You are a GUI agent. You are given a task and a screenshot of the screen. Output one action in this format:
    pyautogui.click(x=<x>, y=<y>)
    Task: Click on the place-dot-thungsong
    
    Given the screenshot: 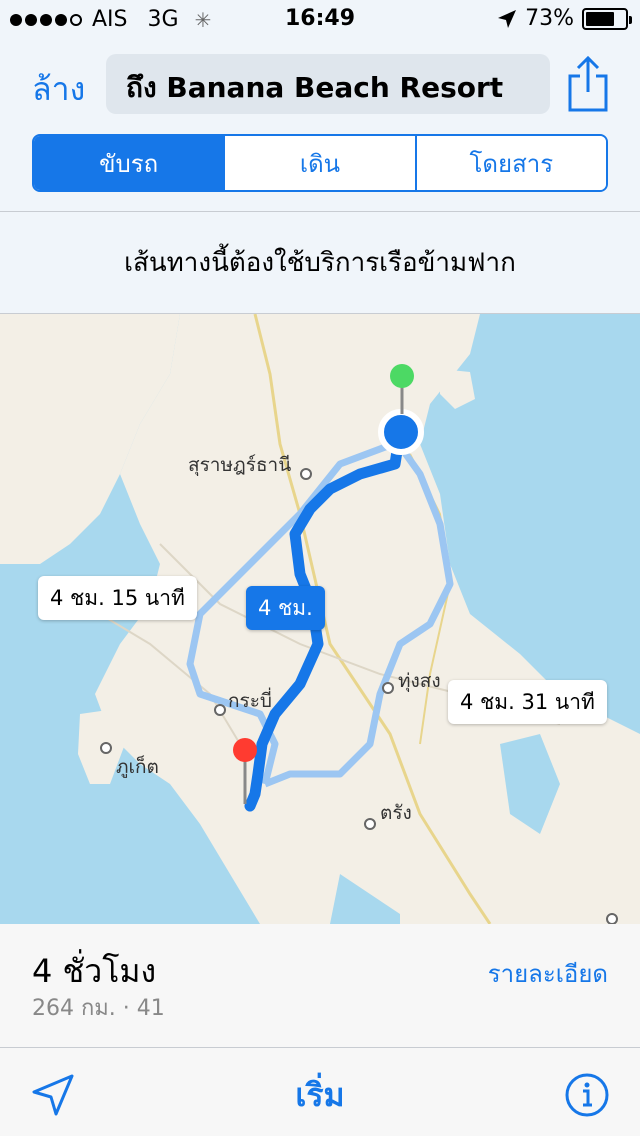 What is the action you would take?
    pyautogui.click(x=388, y=688)
    